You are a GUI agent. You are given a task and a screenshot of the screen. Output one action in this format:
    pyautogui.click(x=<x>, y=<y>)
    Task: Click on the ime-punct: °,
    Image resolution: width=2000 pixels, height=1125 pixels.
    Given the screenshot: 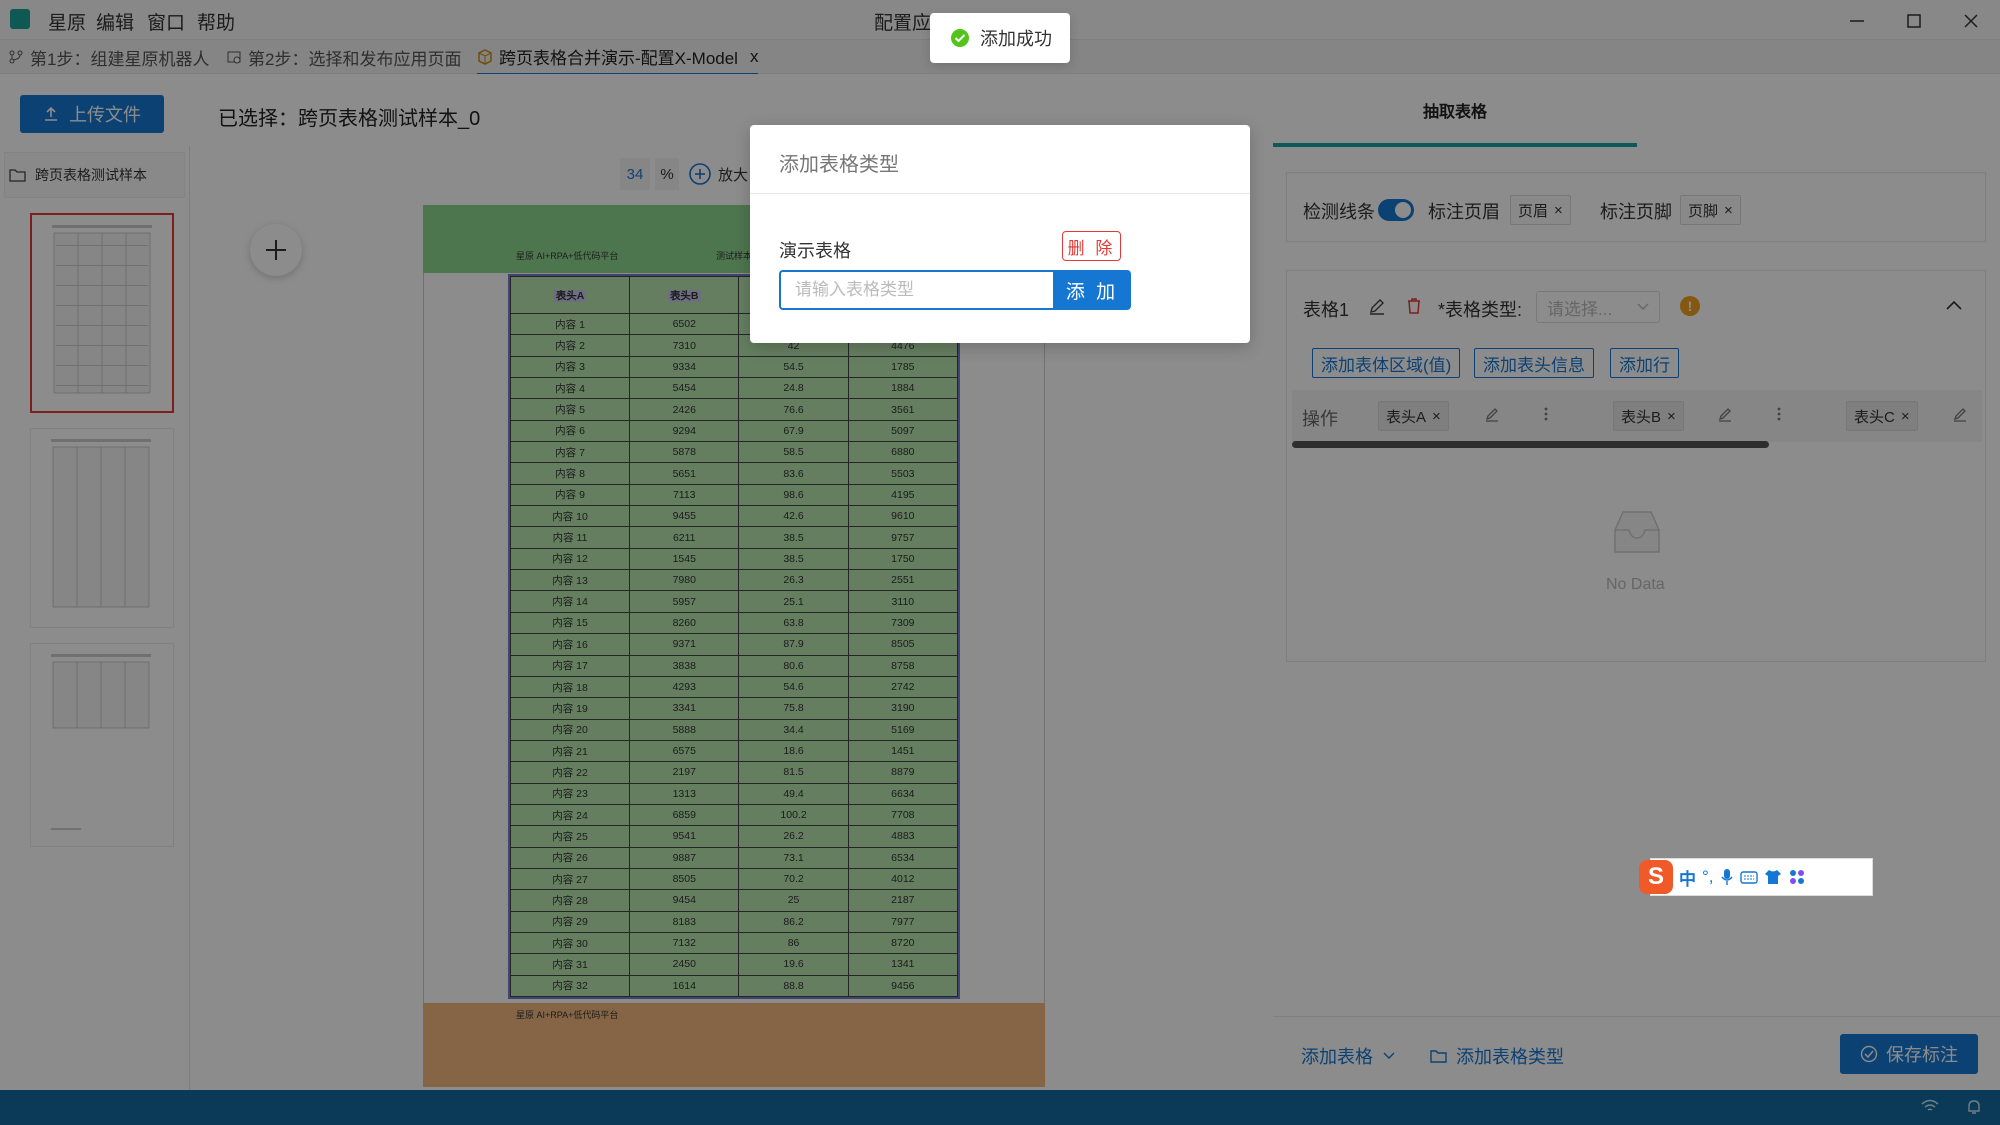 What is the action you would take?
    pyautogui.click(x=1708, y=877)
    